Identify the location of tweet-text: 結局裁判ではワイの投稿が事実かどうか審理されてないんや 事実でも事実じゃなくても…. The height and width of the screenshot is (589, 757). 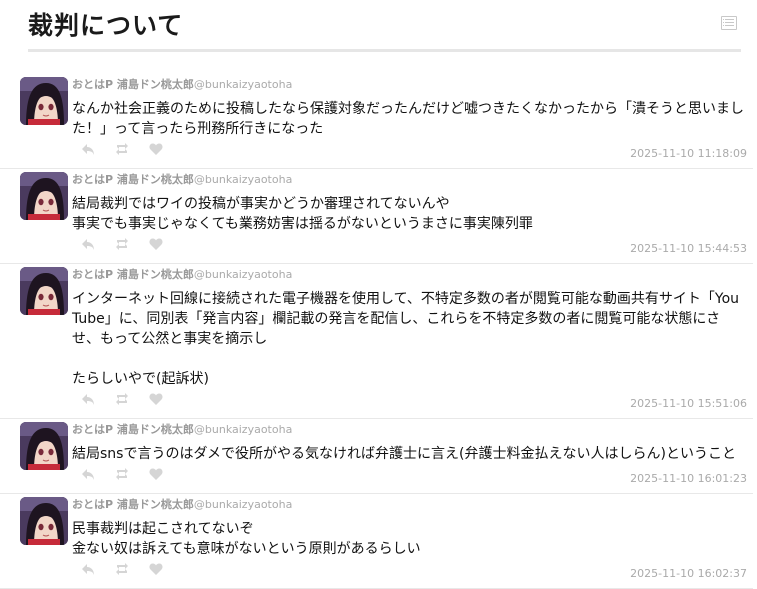
(302, 214).